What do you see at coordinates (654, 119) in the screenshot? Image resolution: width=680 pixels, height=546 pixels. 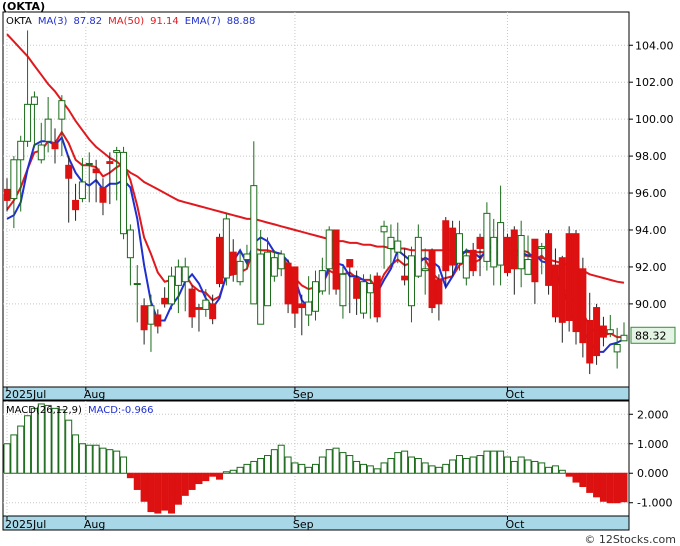 I see `price-tick-label: 100.00` at bounding box center [654, 119].